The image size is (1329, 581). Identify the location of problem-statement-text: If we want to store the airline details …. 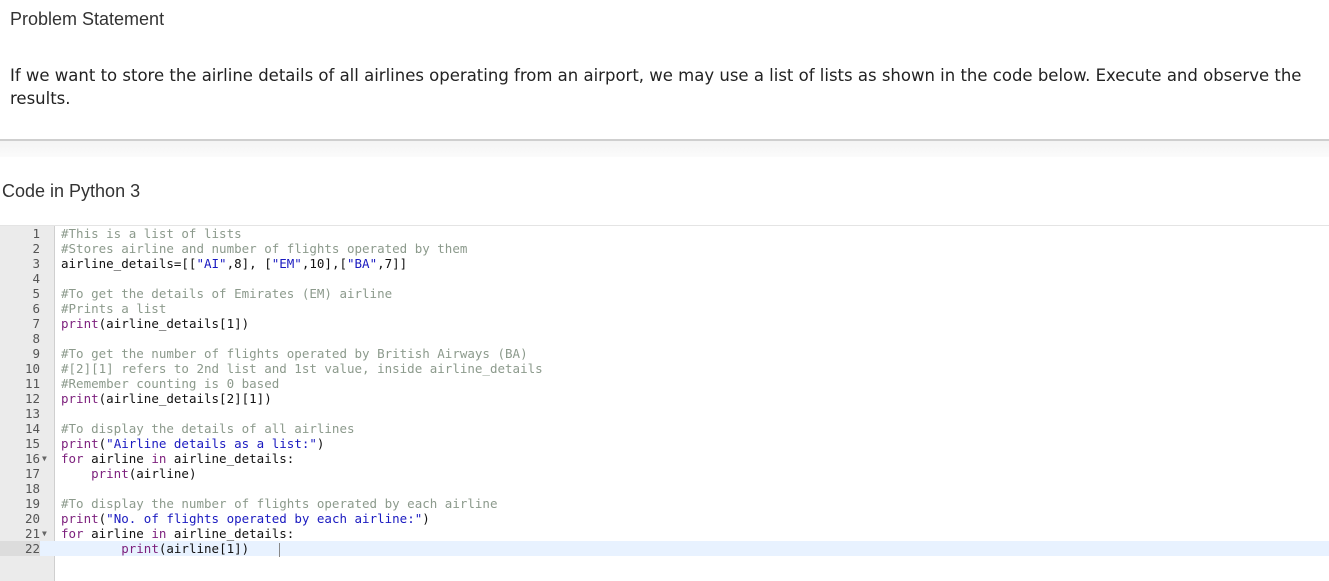
(656, 87).